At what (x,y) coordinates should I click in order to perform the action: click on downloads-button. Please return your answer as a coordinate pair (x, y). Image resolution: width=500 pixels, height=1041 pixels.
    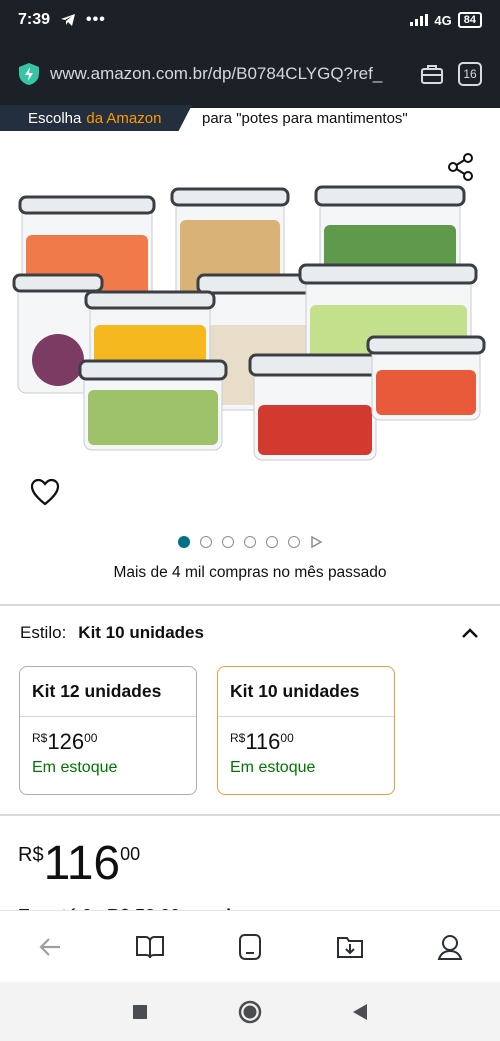
    Looking at the image, I should click on (350, 947).